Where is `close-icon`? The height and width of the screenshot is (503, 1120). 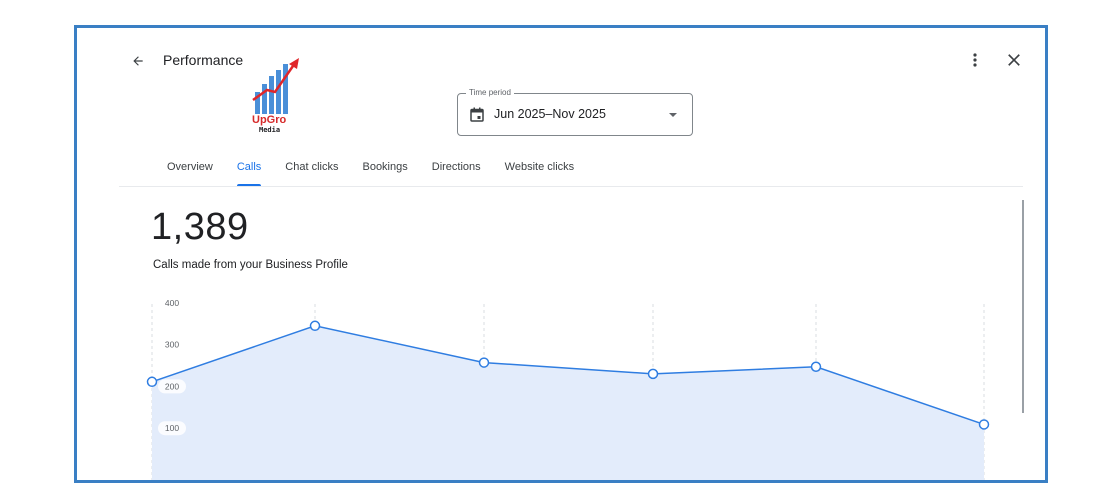 close-icon is located at coordinates (1014, 60).